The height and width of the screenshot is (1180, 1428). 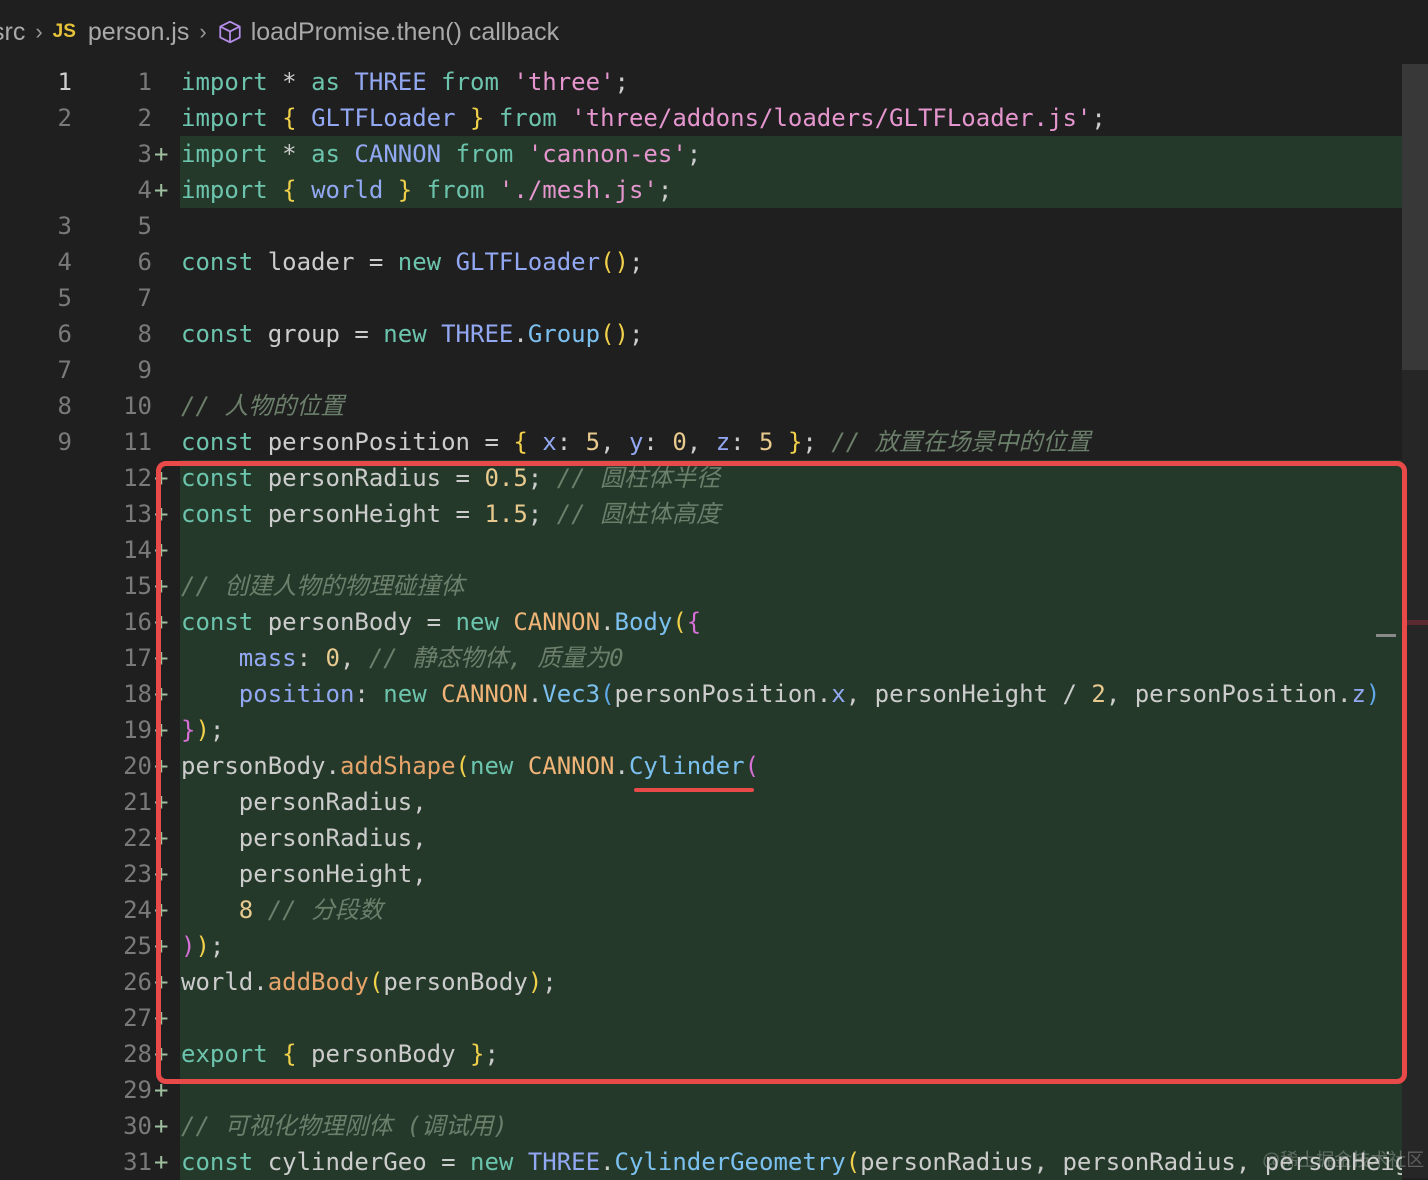 I want to click on modified-line-number: 16, so click(x=137, y=622).